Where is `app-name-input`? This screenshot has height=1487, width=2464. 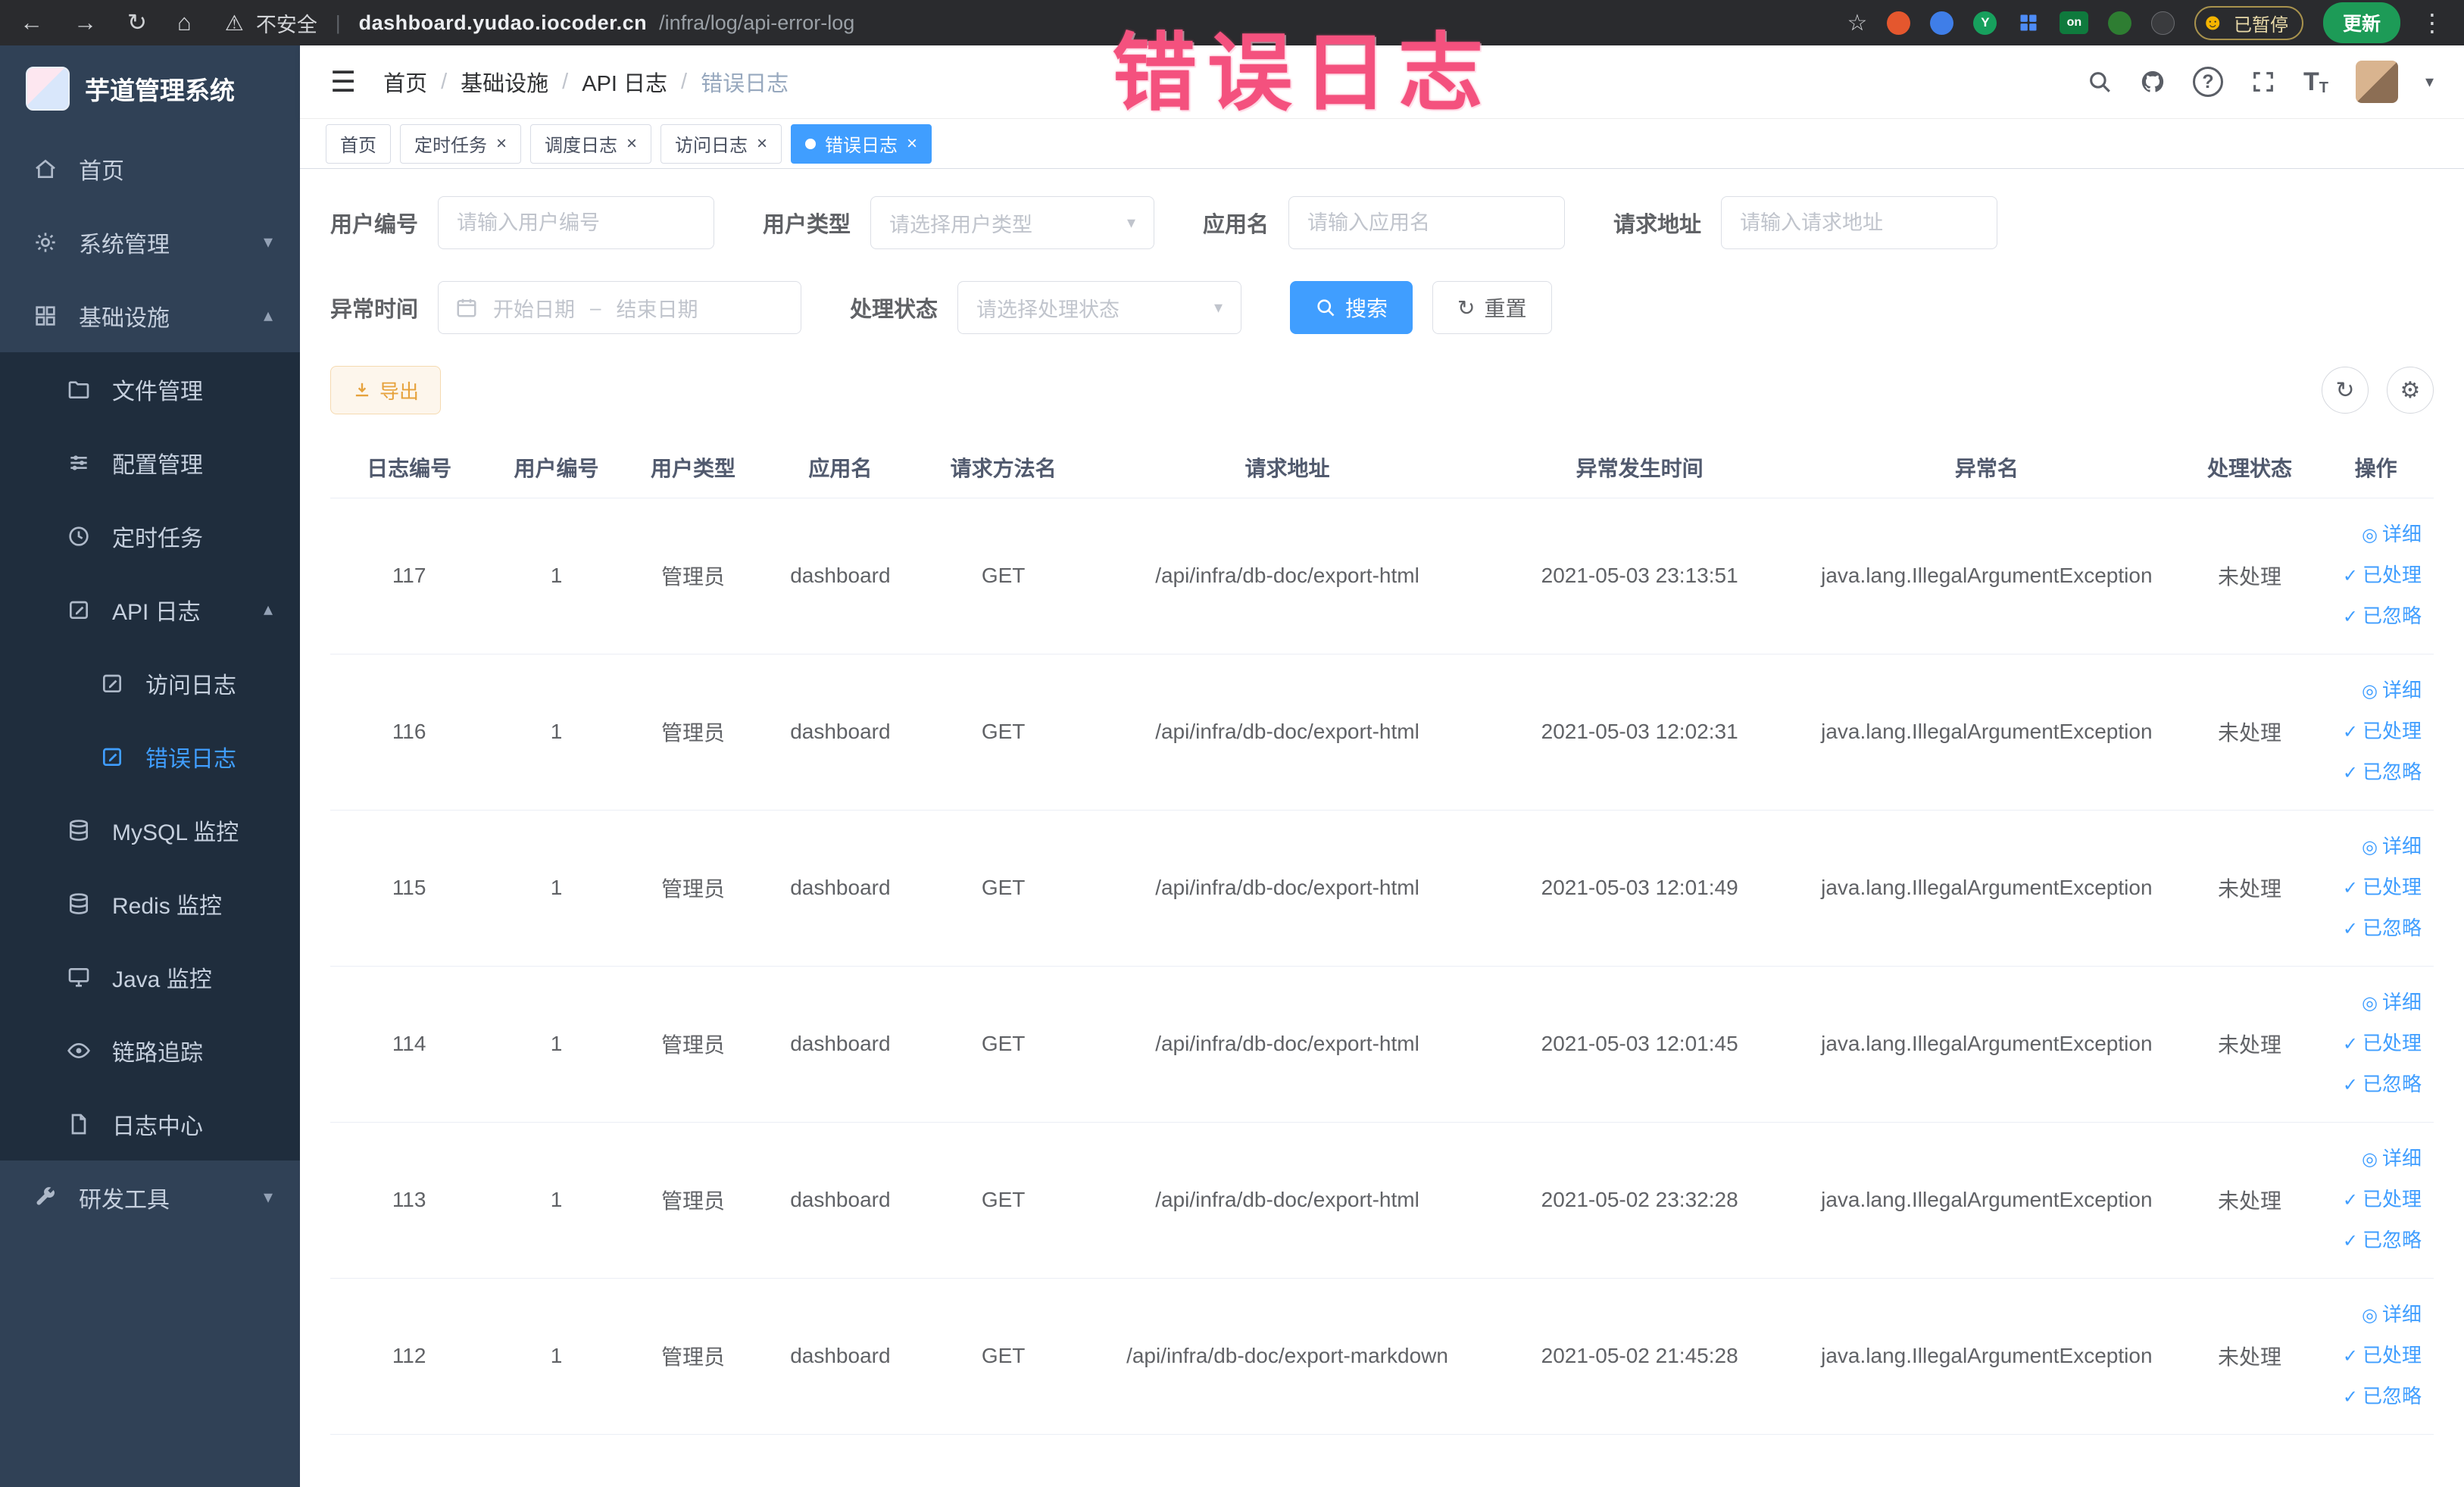 app-name-input is located at coordinates (1427, 222).